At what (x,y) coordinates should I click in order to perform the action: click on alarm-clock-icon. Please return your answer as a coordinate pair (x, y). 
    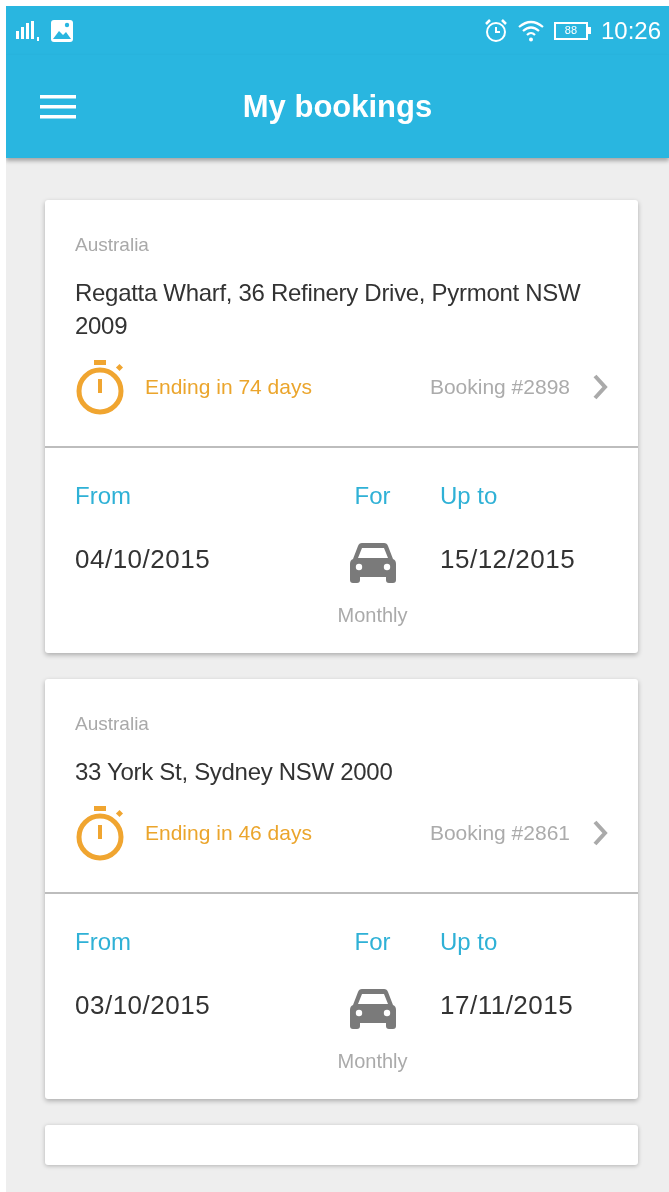
    Looking at the image, I should click on (495, 30).